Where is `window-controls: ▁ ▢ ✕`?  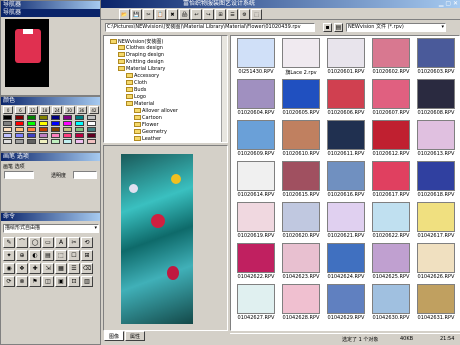
window-controls: ▁ ▢ ✕ is located at coordinates (448, 4).